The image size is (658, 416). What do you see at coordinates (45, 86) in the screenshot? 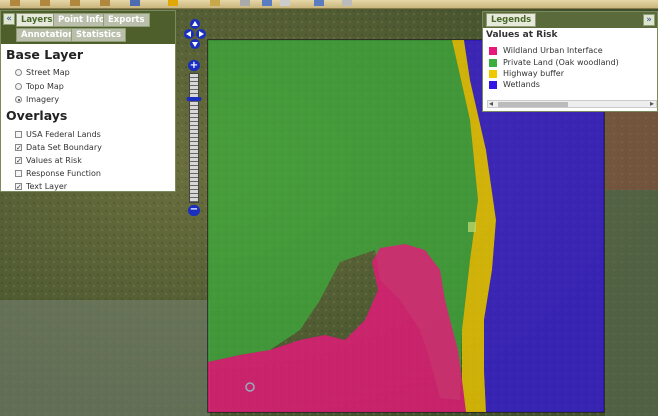
I see `base-layer-option-label: Topo Map` at bounding box center [45, 86].